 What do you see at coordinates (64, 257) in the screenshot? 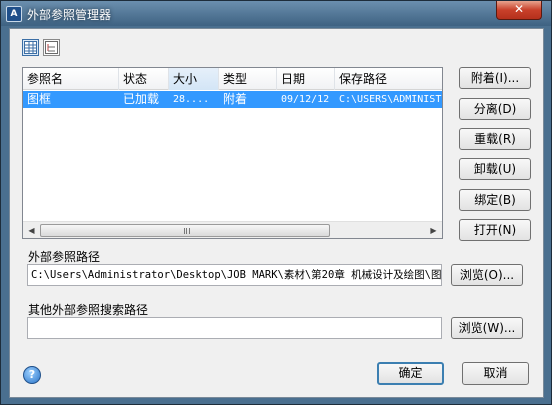
I see `xref-path-label: 外部参照路径` at bounding box center [64, 257].